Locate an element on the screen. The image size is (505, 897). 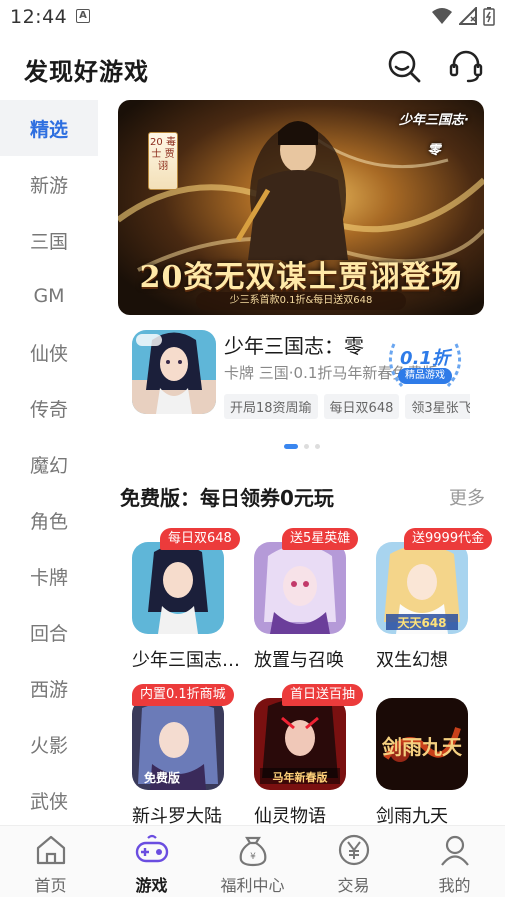
sidebar-item-naruto: 火影 is located at coordinates (49, 744).